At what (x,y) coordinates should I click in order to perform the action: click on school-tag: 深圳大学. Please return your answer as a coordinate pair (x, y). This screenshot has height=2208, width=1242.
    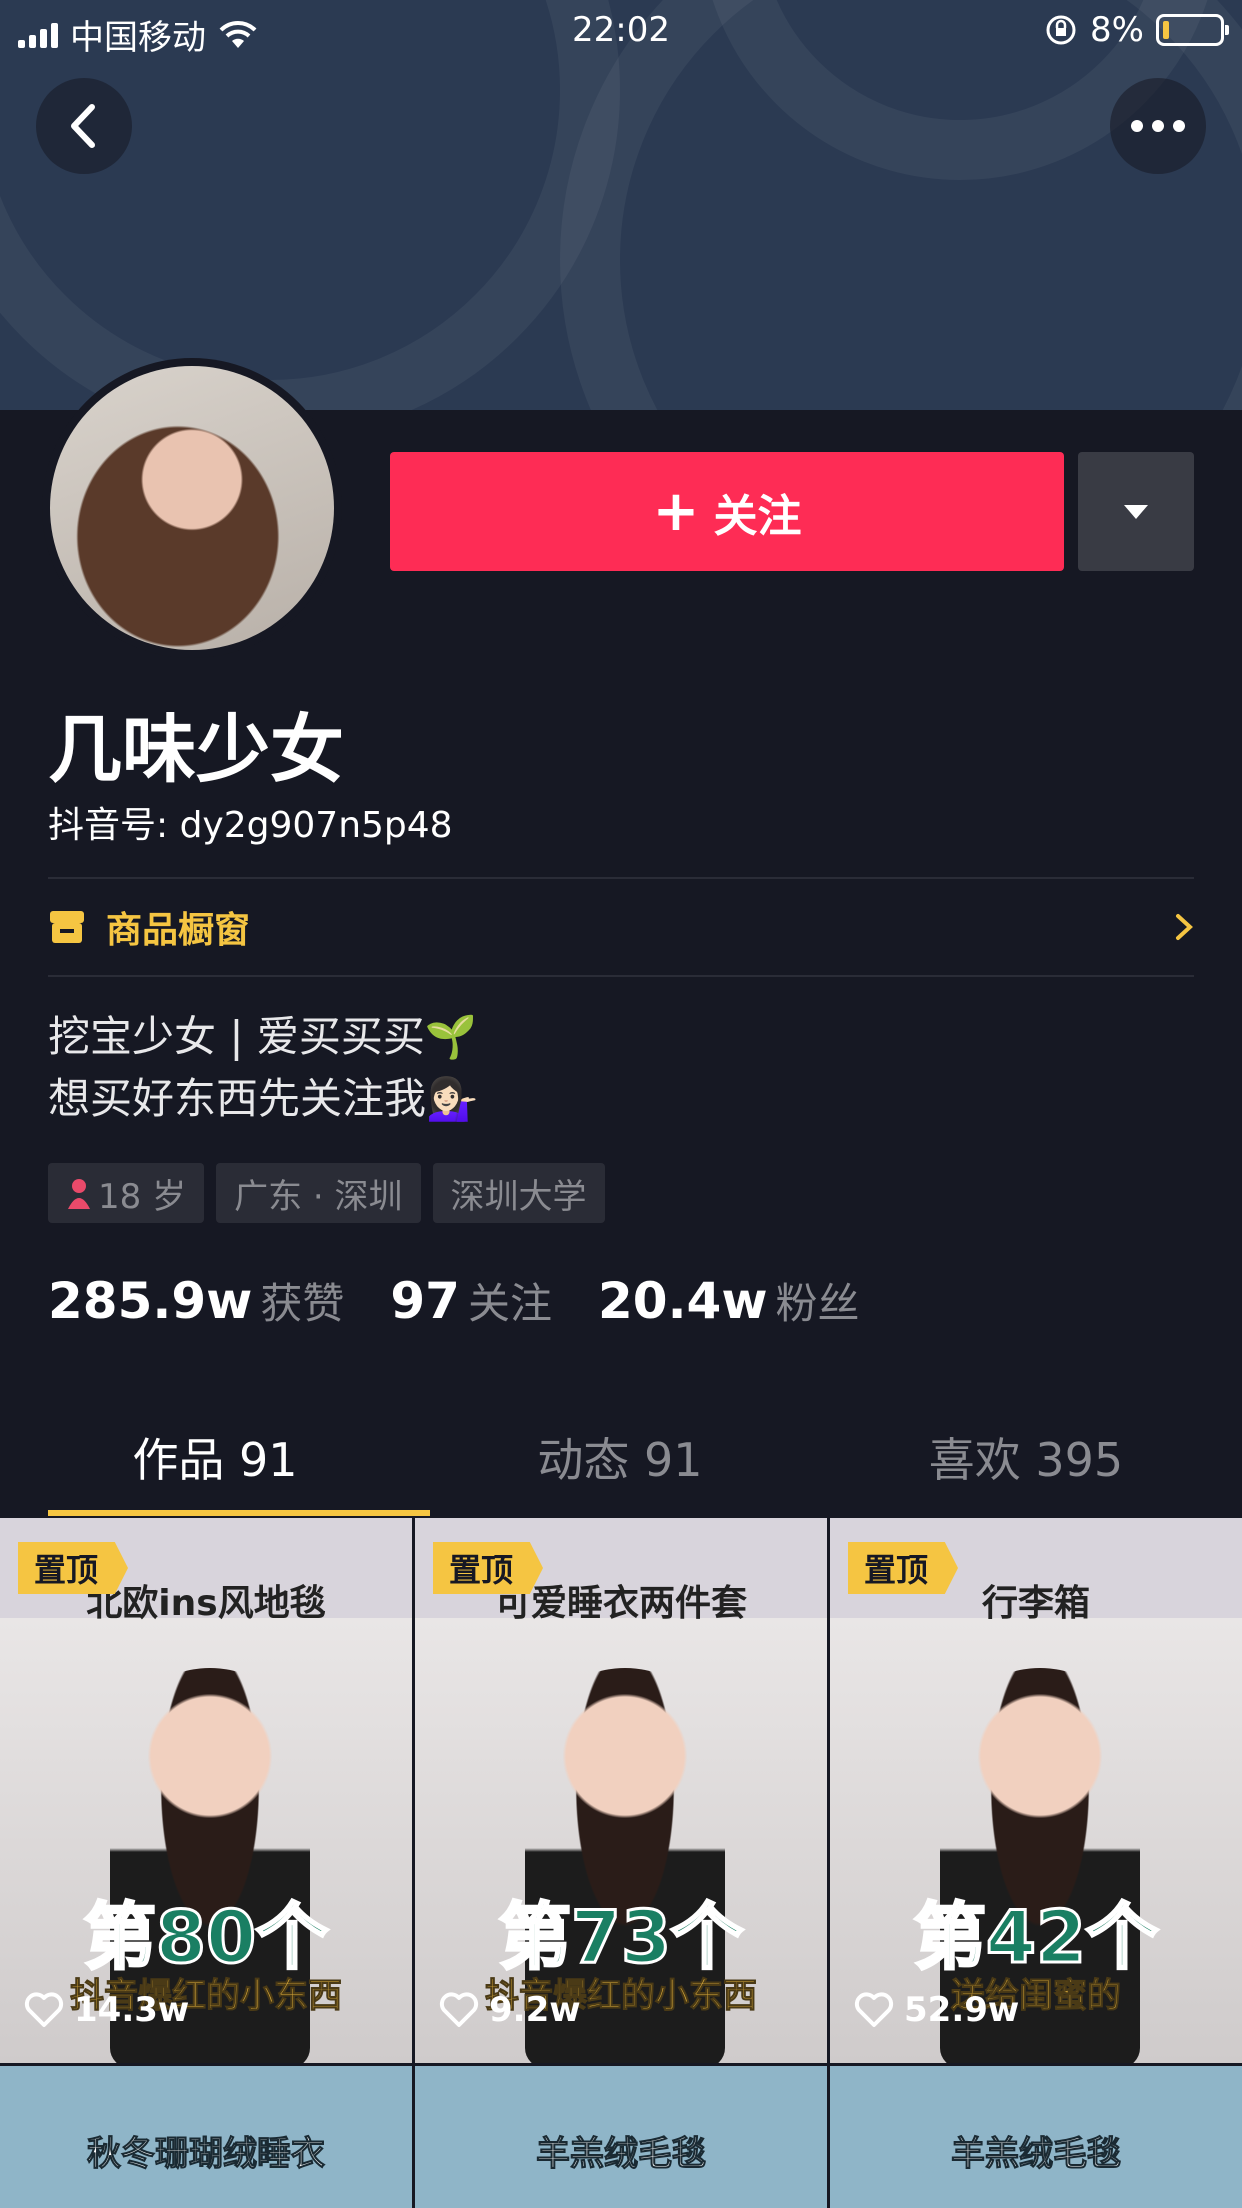
    Looking at the image, I should click on (518, 1193).